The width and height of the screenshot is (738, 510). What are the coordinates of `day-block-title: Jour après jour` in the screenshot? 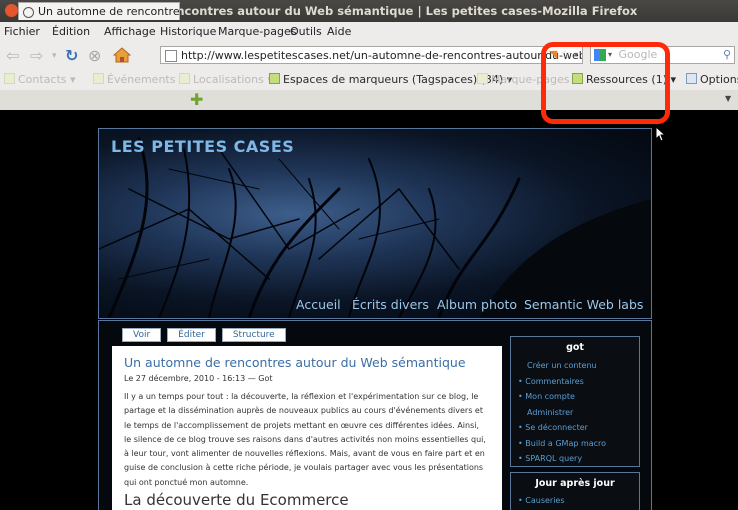 It's located at (575, 483).